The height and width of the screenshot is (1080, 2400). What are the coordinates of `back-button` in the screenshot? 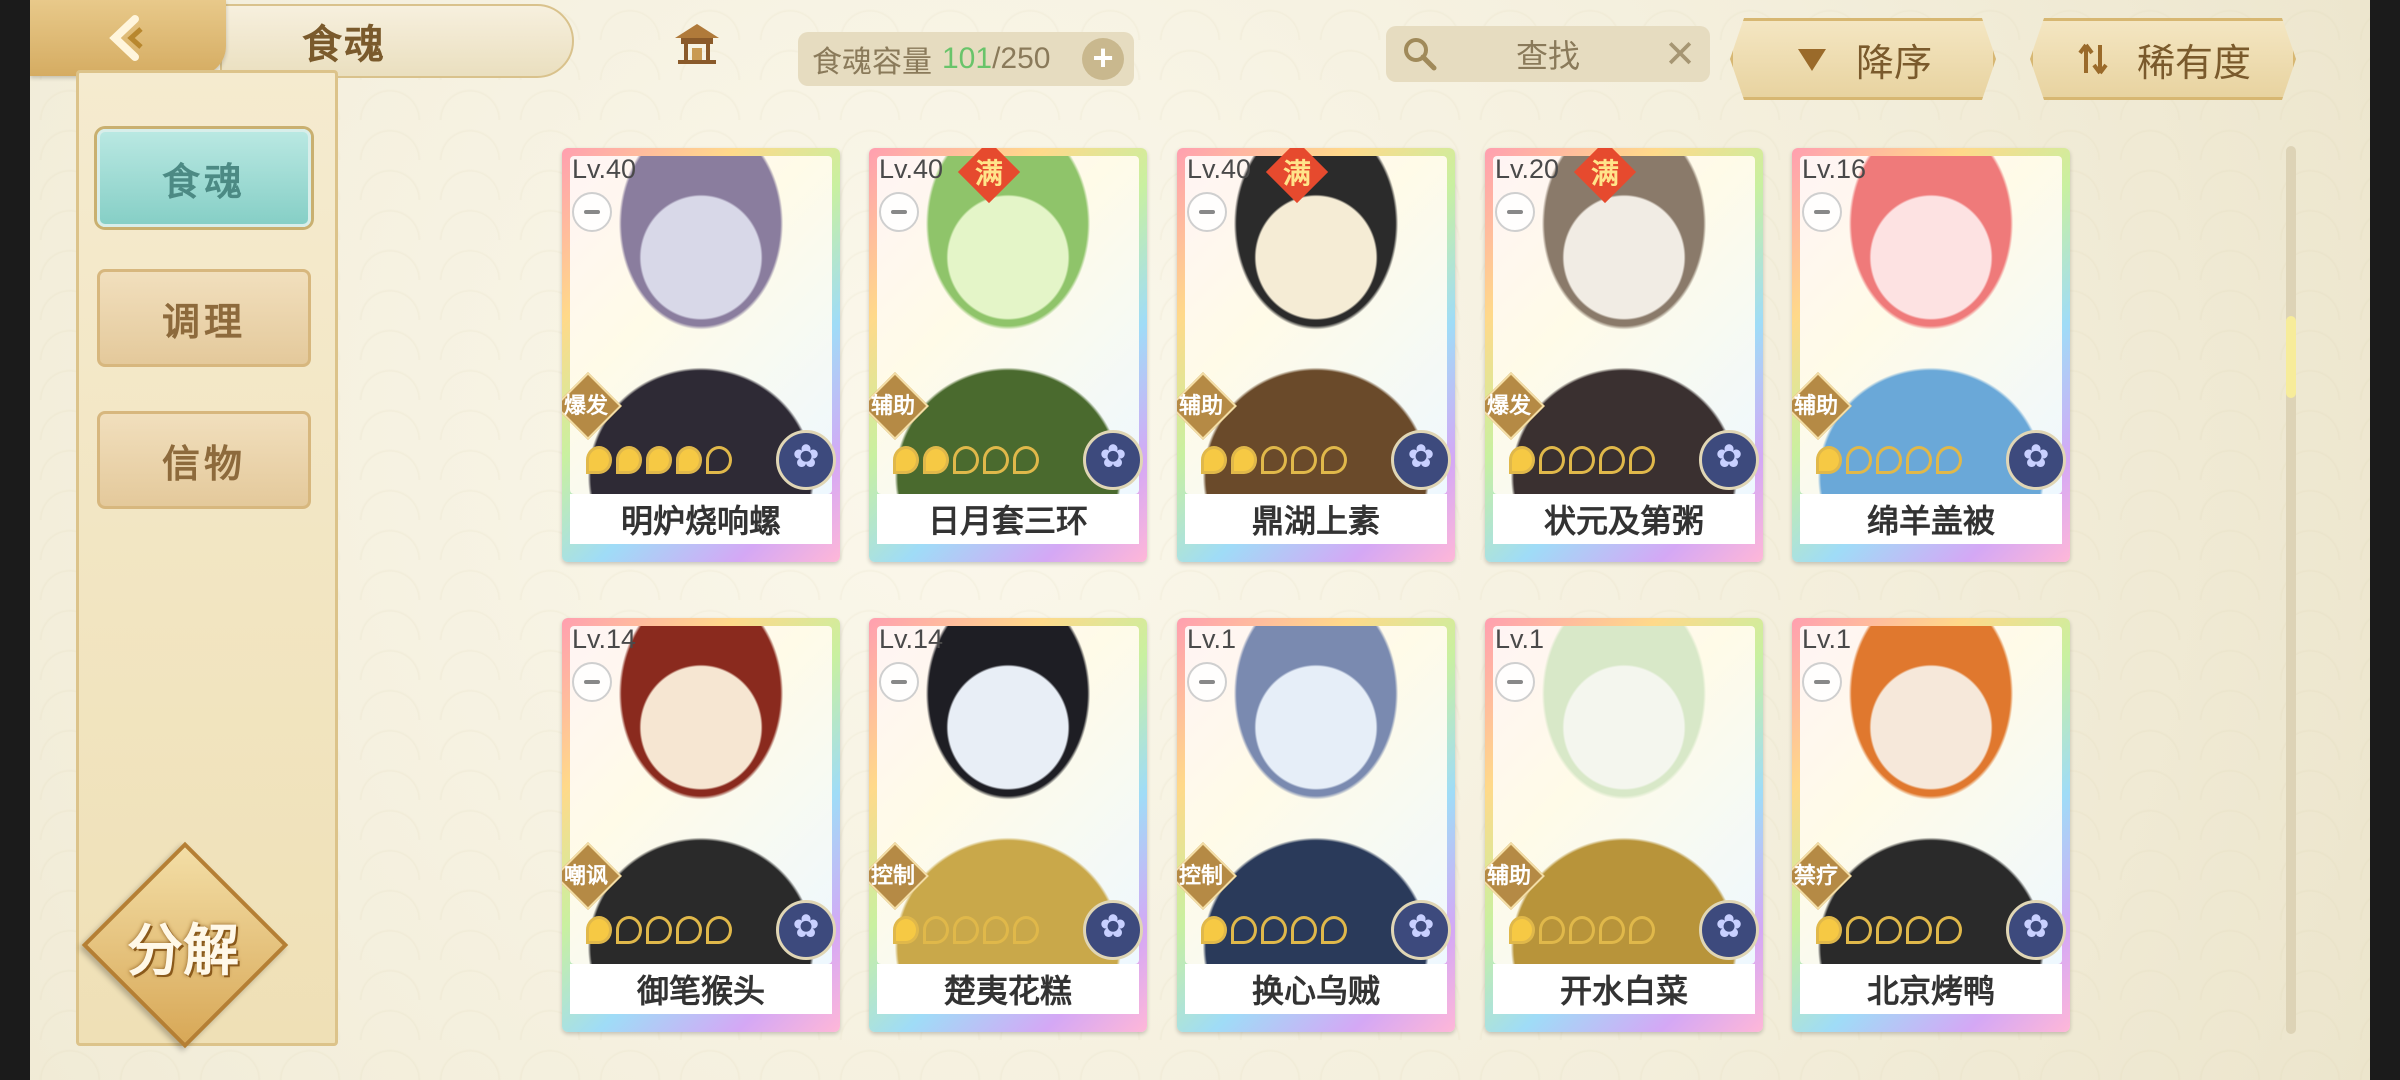 It's located at (128, 38).